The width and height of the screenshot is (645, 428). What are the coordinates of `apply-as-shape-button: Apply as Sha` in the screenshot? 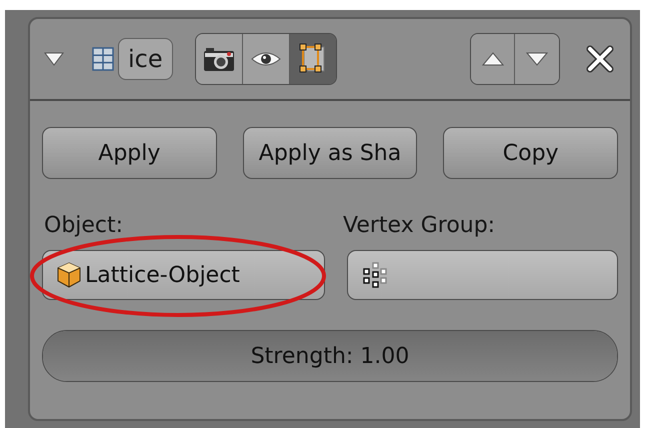 It's located at (330, 153).